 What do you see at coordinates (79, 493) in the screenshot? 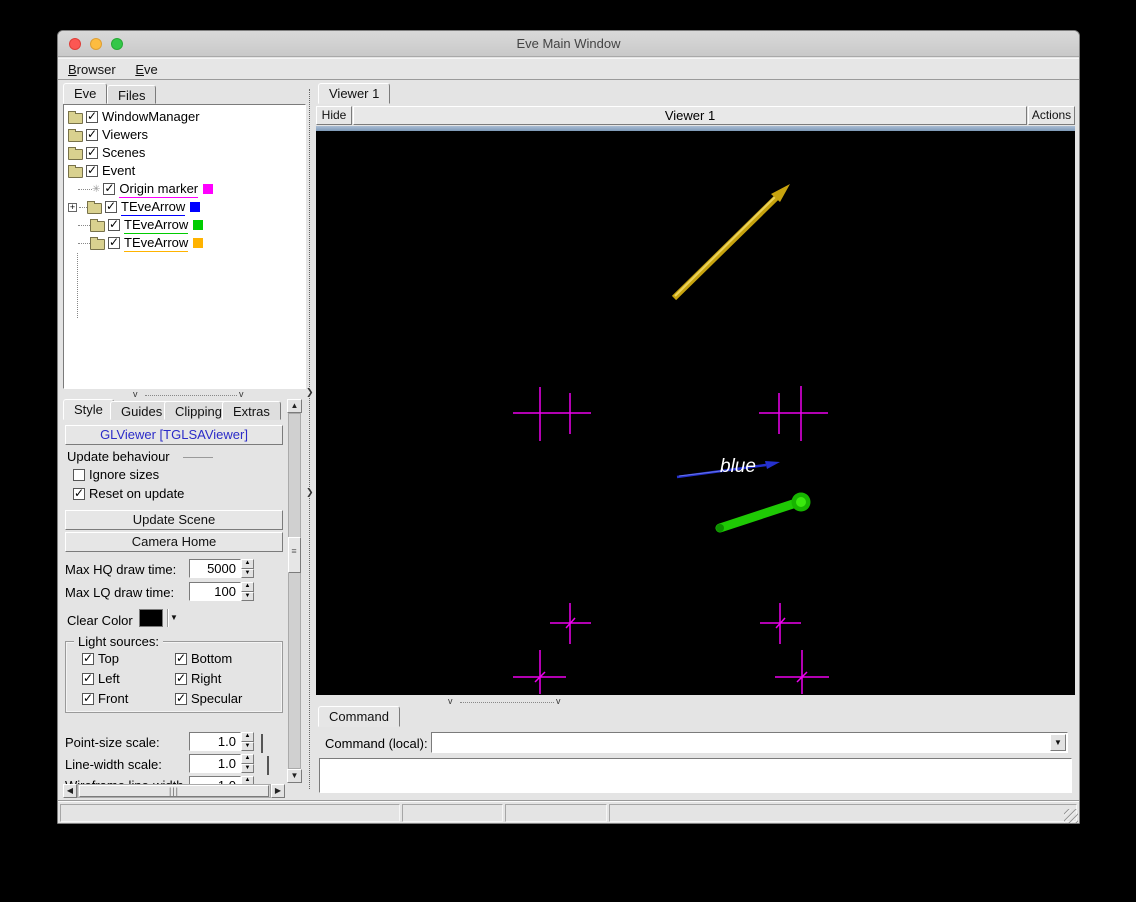
I see `reset-on-update-checkbox` at bounding box center [79, 493].